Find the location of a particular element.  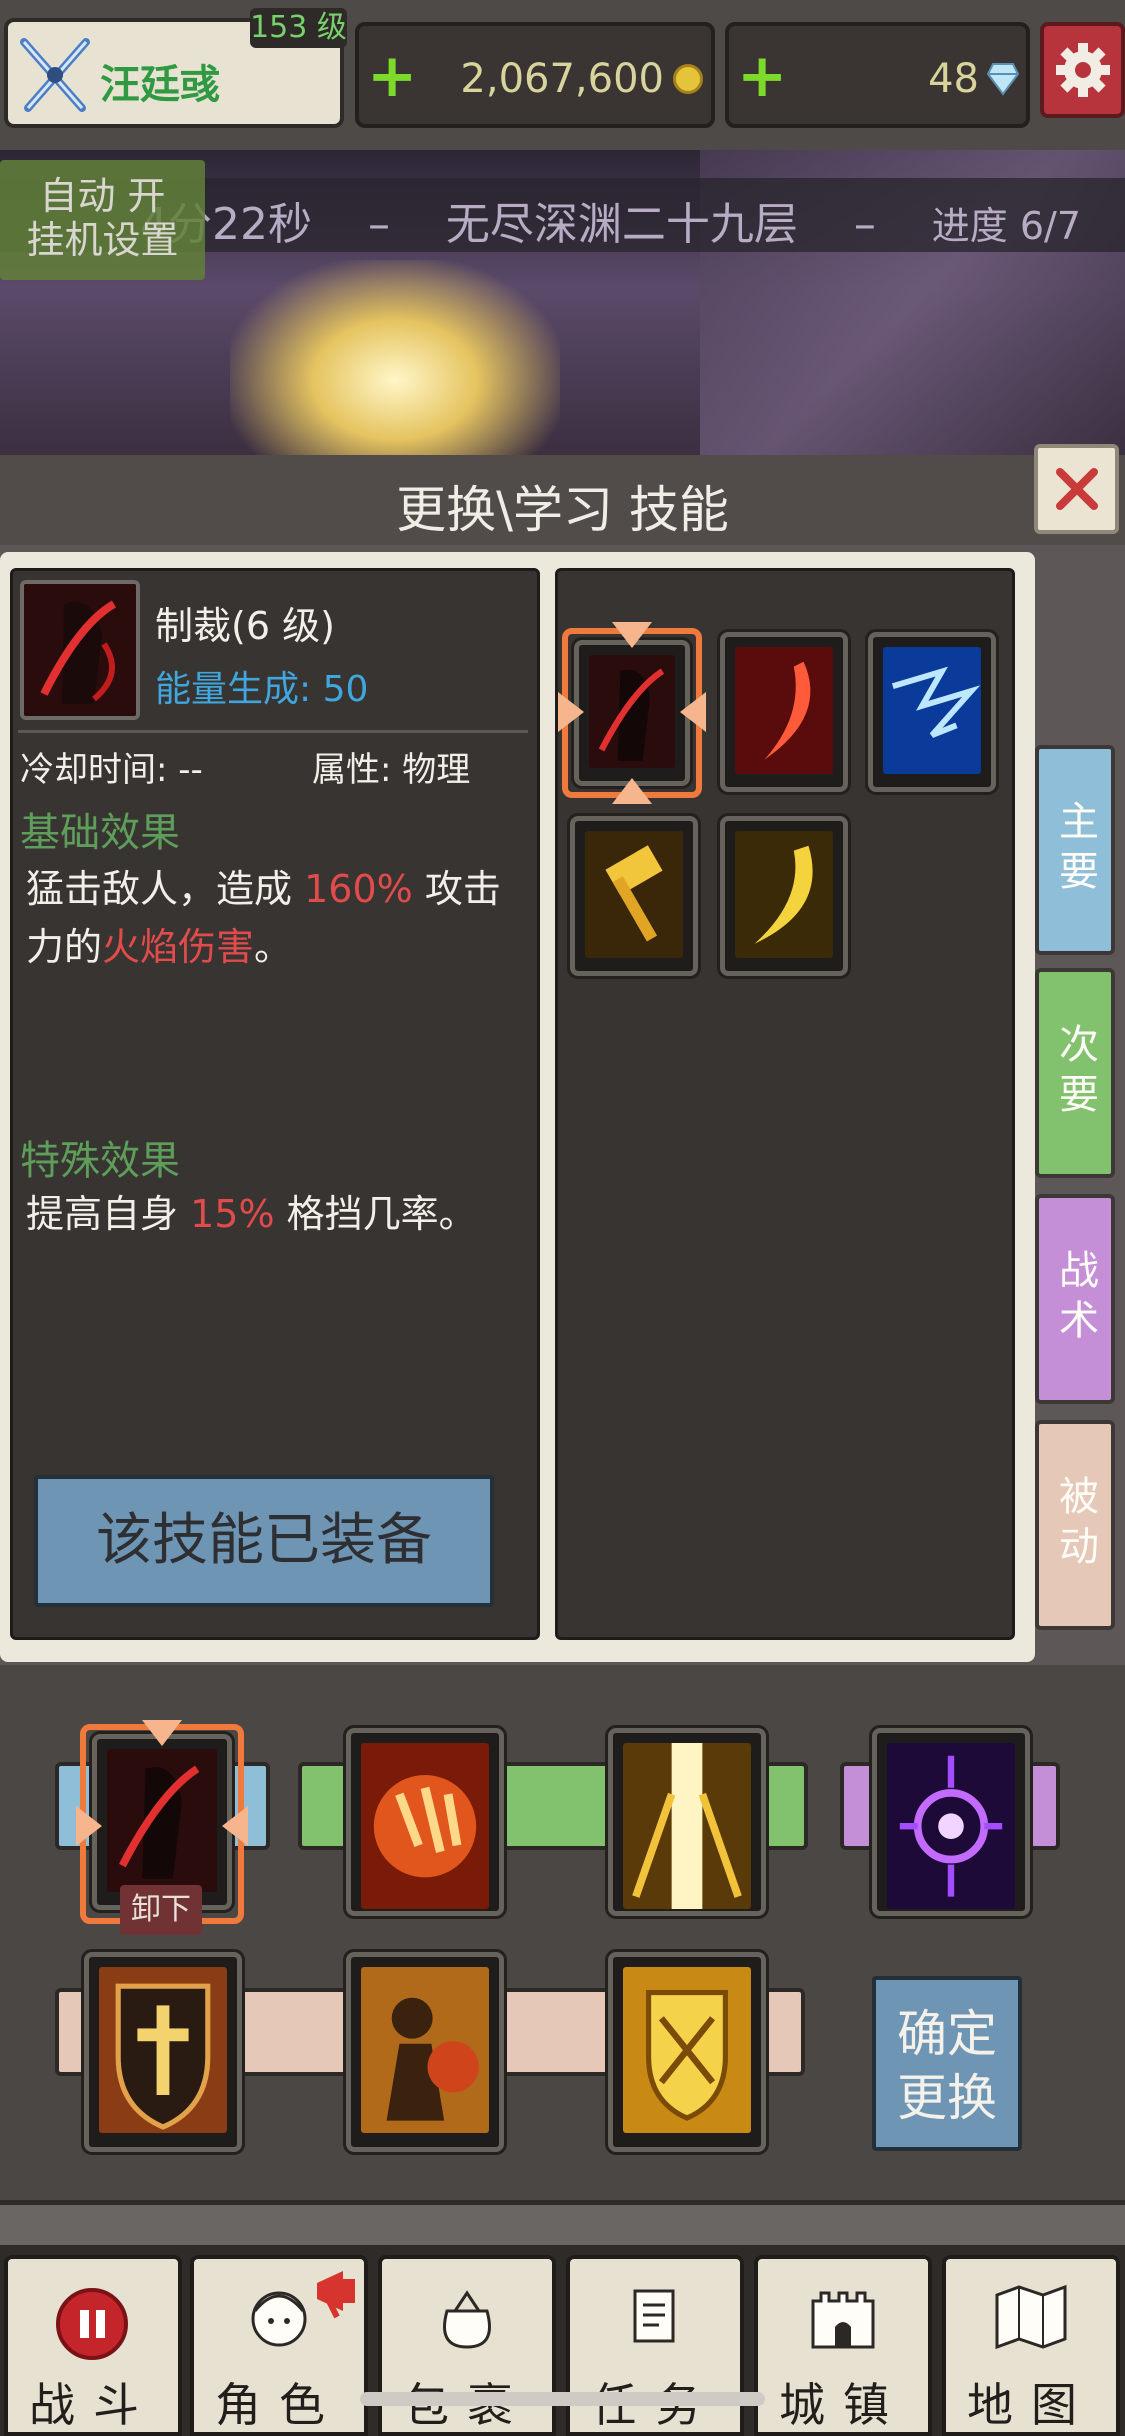

gold-resource-box: + 2,067,600 is located at coordinates (535, 75).